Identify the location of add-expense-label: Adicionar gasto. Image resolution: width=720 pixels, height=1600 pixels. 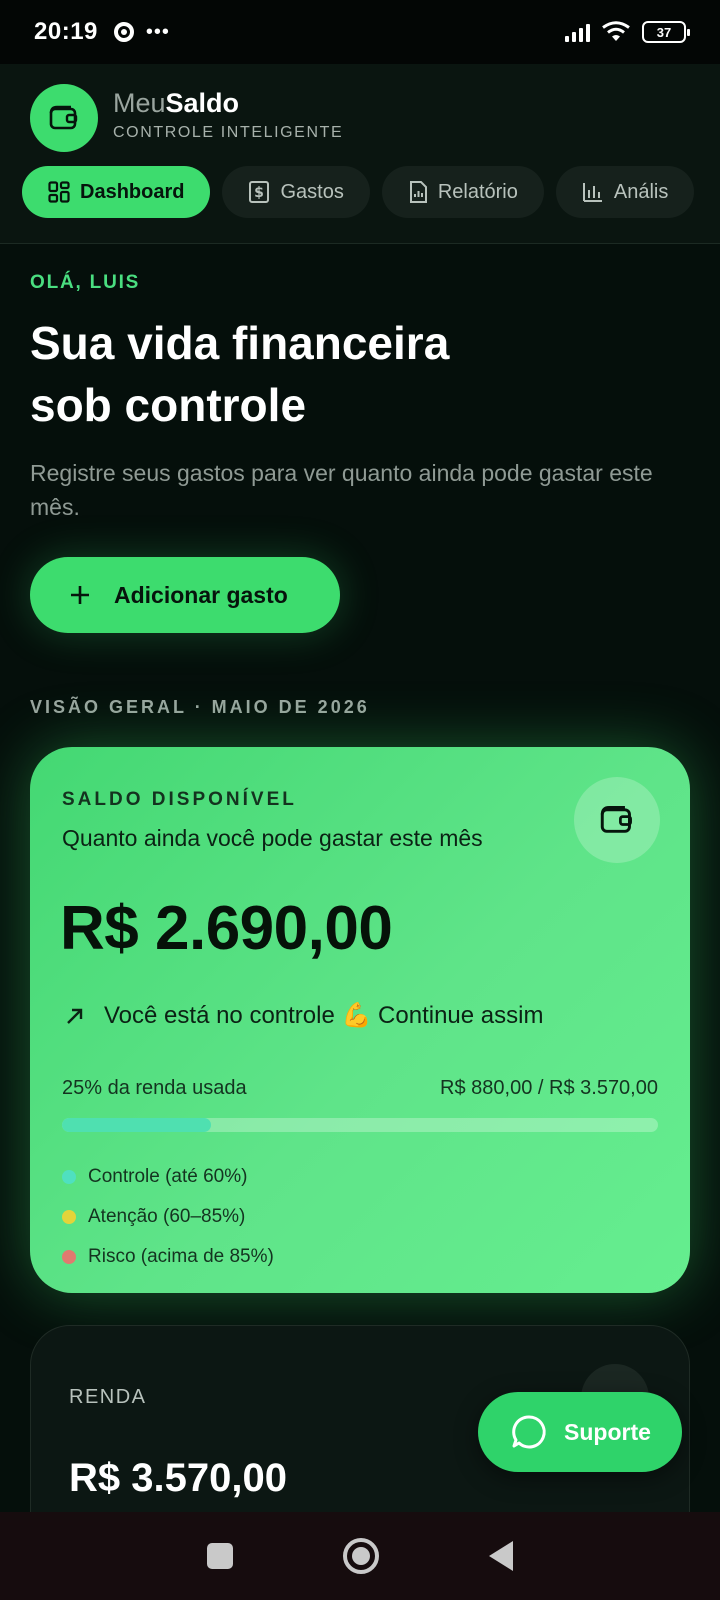
(201, 594).